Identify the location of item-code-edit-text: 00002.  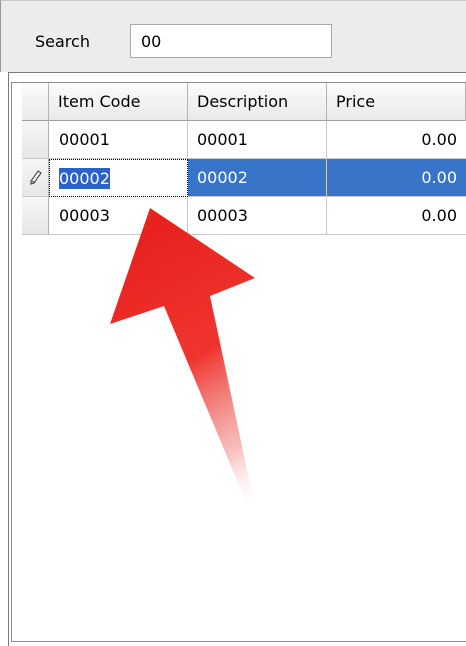
(84, 178).